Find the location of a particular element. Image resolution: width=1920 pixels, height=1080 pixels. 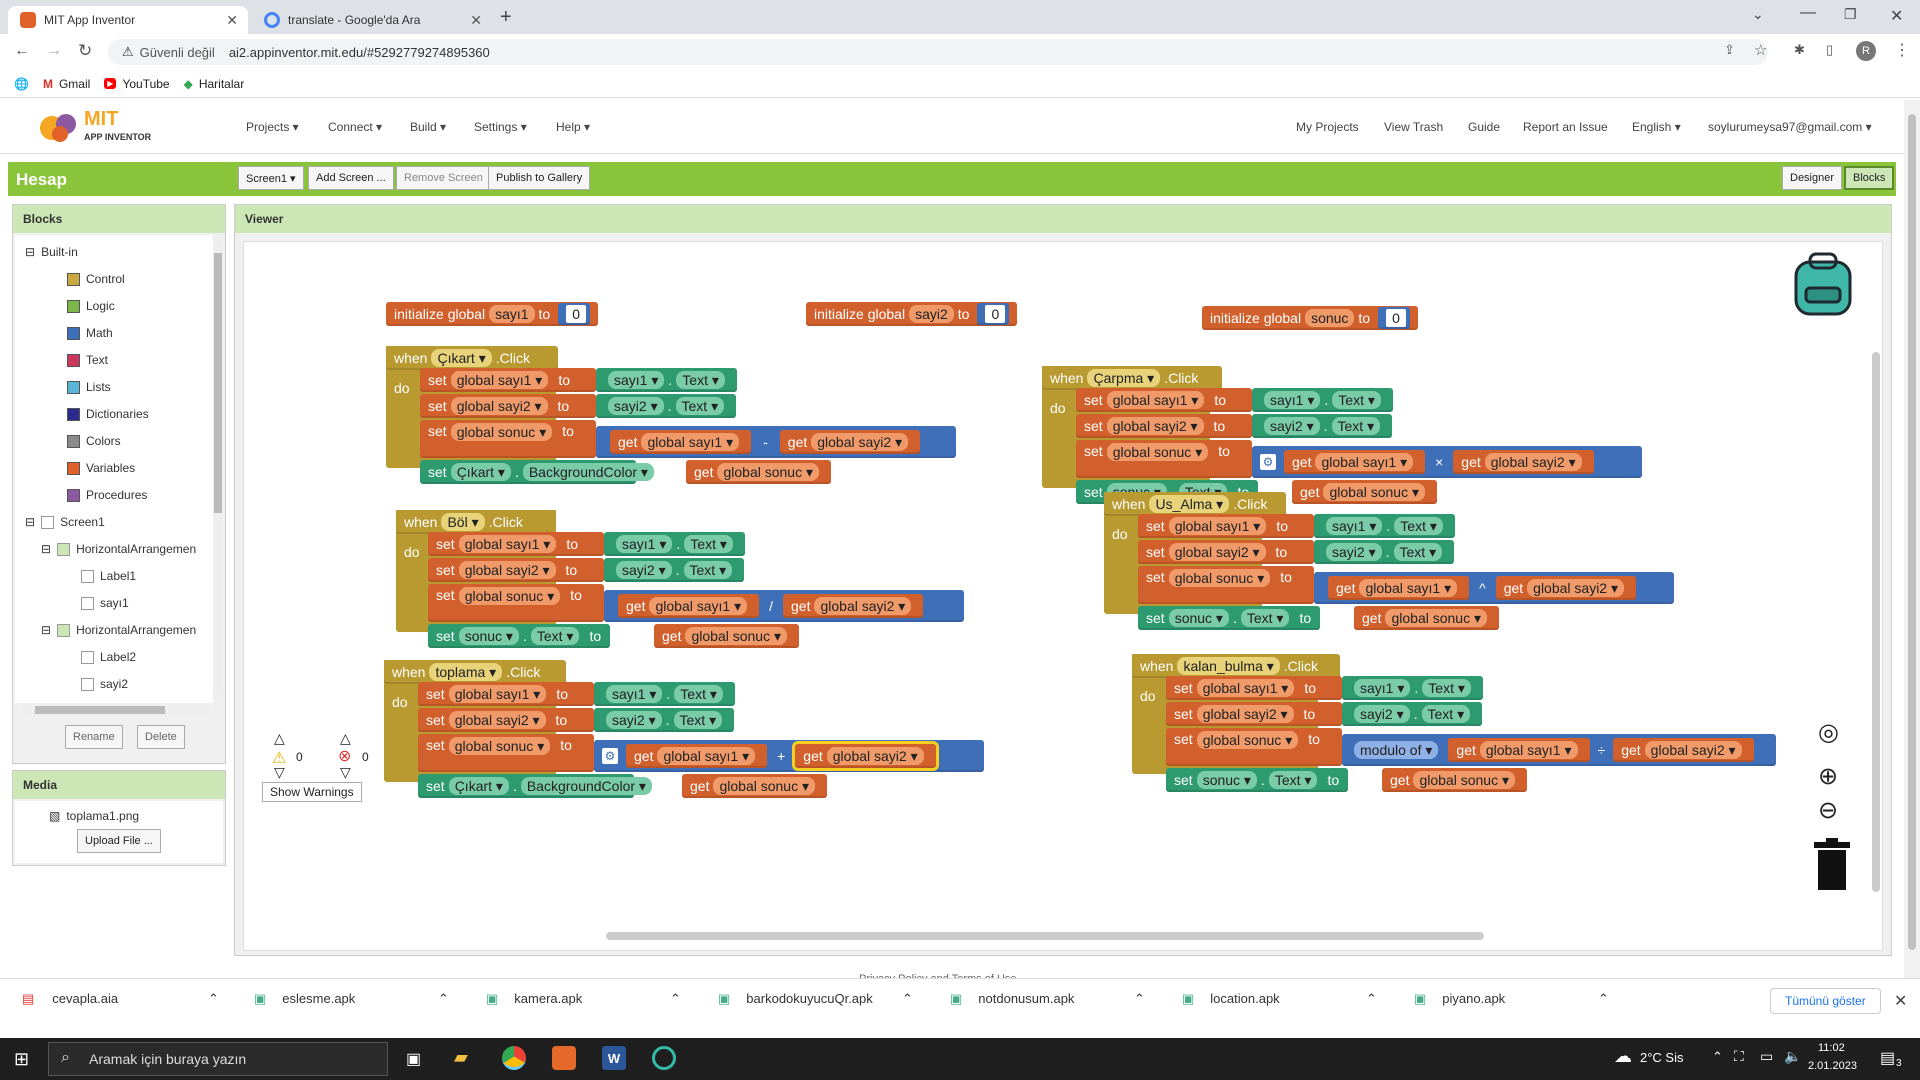

multiply-block: ⚙ get global sayı1 ▾ × get global sayi2 ▾ is located at coordinates (1447, 462).